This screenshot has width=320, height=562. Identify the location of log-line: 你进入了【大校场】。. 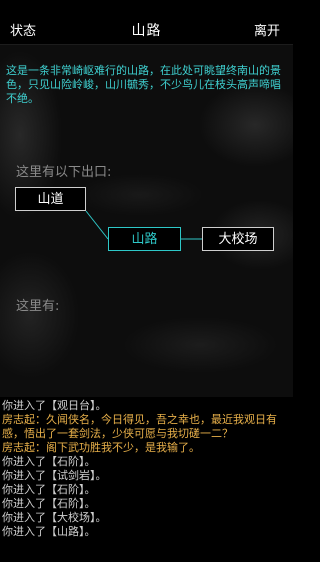
(54, 517).